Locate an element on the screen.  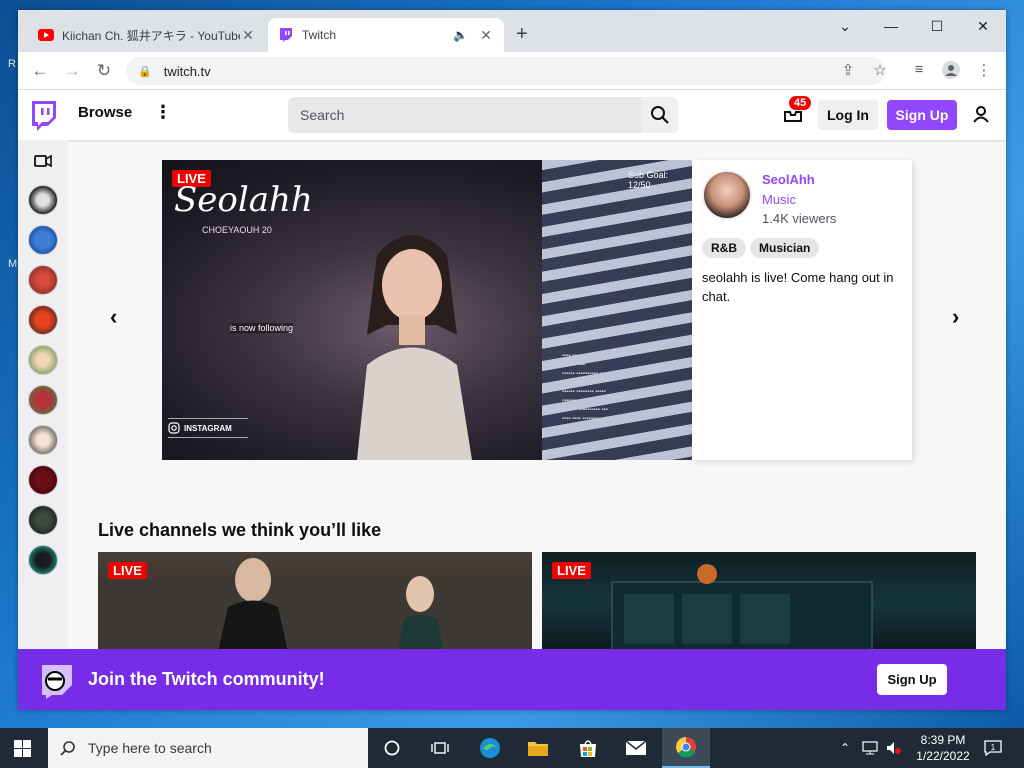
chrome-icon is located at coordinates (686, 748).